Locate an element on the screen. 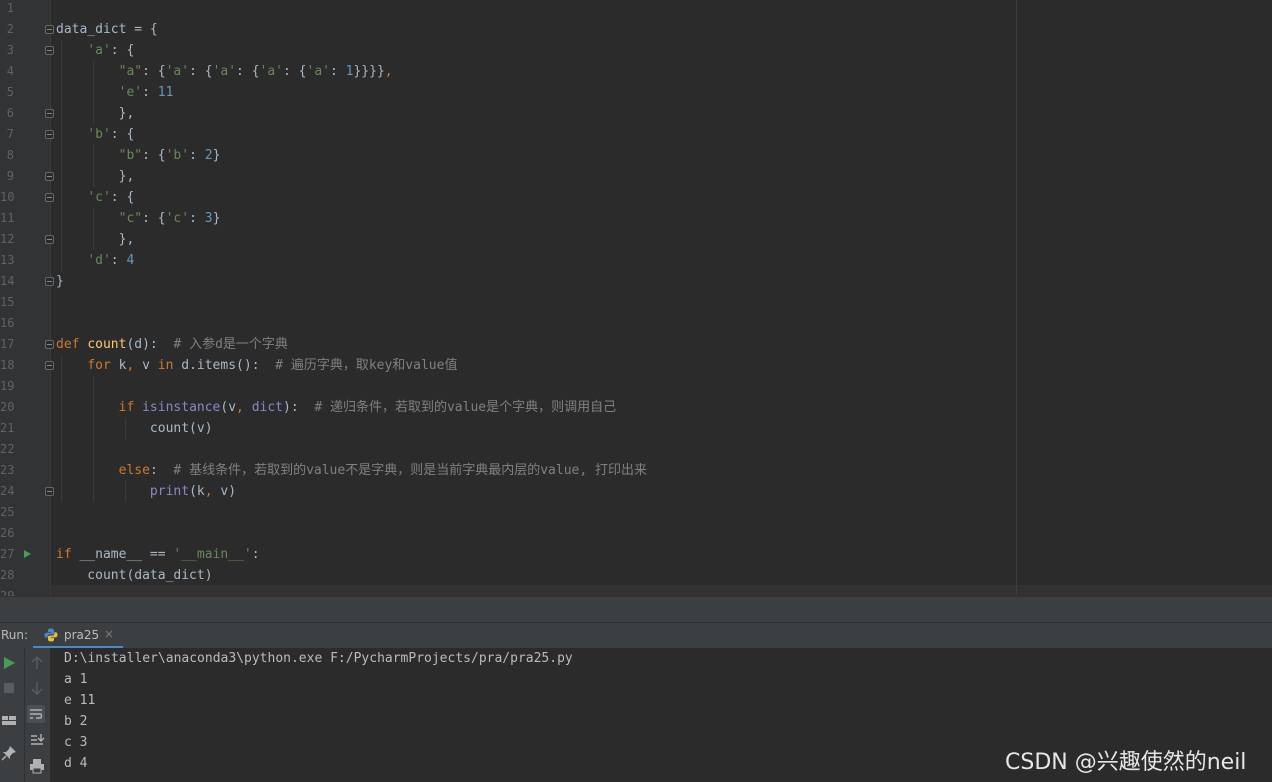 The width and height of the screenshot is (1272, 782). code-line: 'd': 4 is located at coordinates (95, 260).